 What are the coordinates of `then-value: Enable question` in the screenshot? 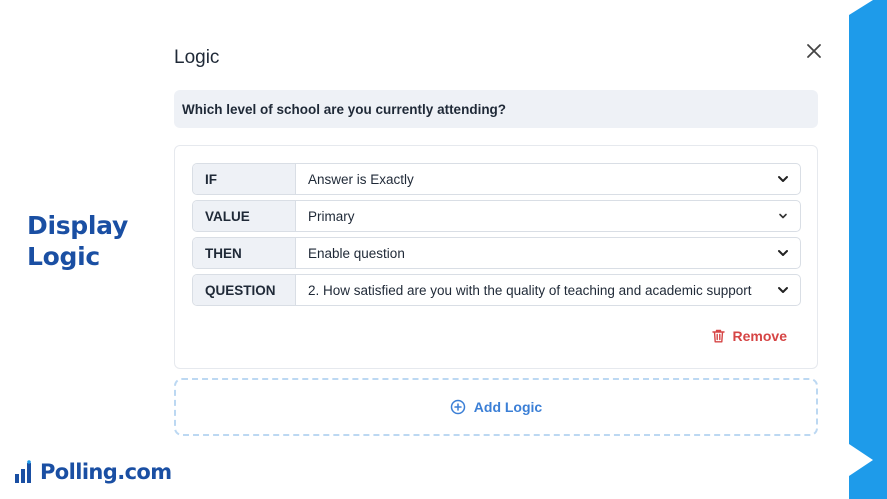 It's located at (356, 253).